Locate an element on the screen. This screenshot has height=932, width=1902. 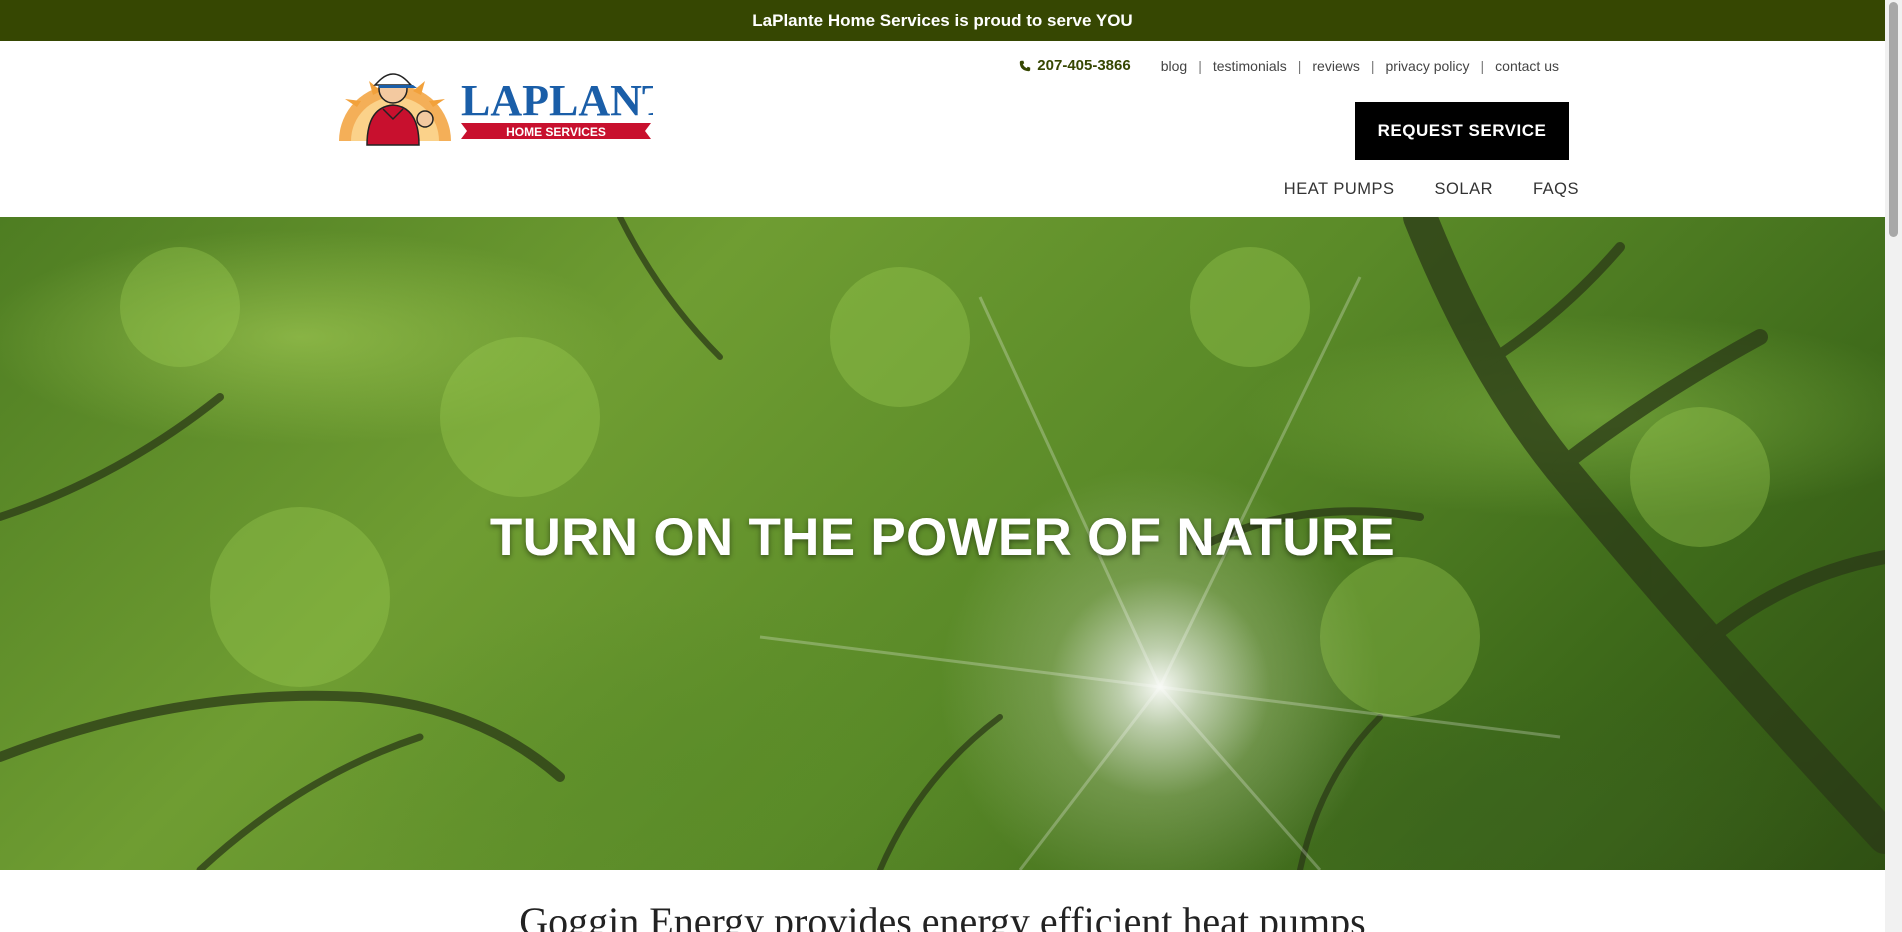
request-service-button: REQUEST SERVICE is located at coordinates (1462, 131).